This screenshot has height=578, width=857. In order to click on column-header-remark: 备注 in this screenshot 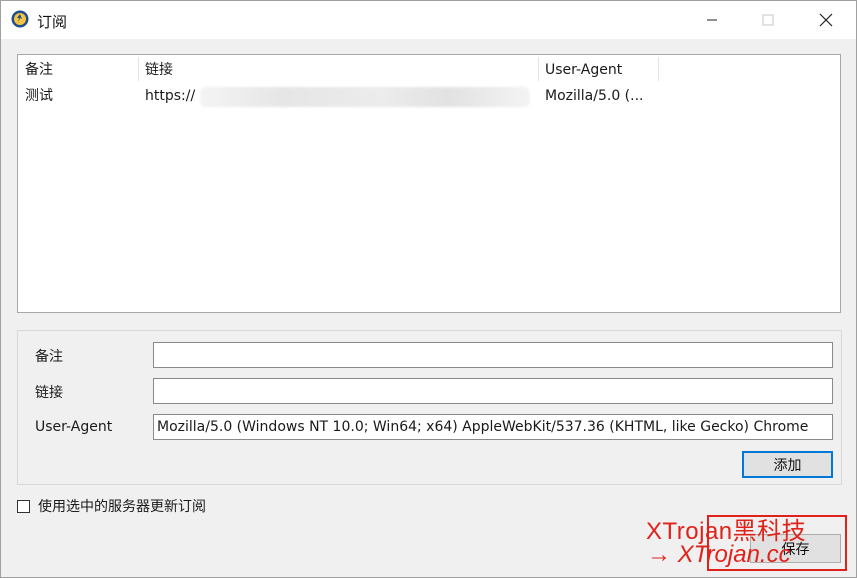, I will do `click(78, 69)`.